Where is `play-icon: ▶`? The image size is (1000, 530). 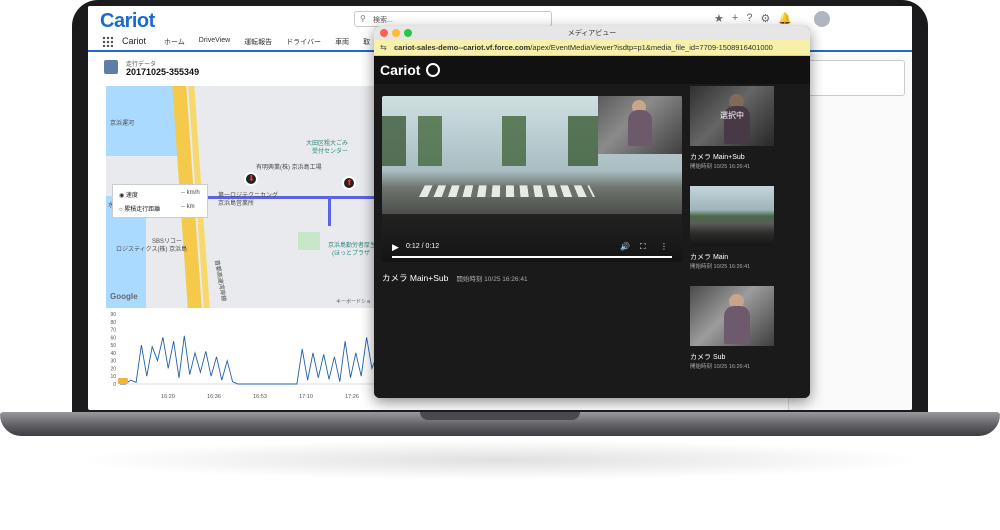
play-icon: ▶ is located at coordinates (395, 247).